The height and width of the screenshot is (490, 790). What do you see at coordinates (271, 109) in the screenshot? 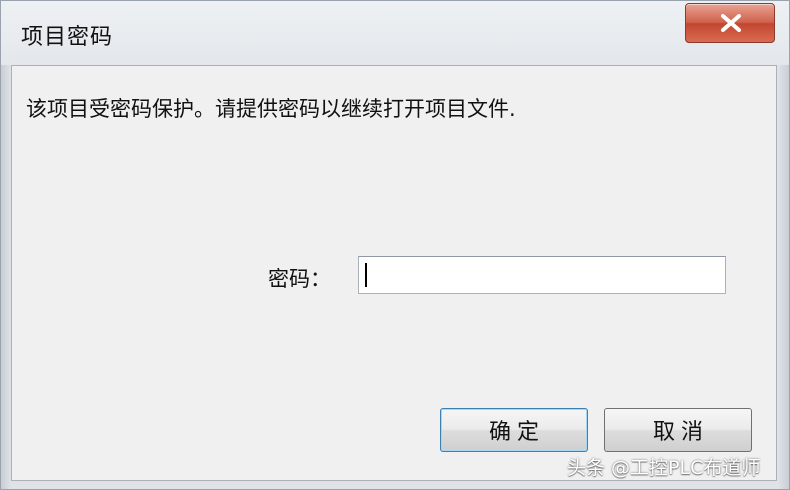
I see `dialog-message: 该项目受密码保护。请提供密码以继续打开项目文件.` at bounding box center [271, 109].